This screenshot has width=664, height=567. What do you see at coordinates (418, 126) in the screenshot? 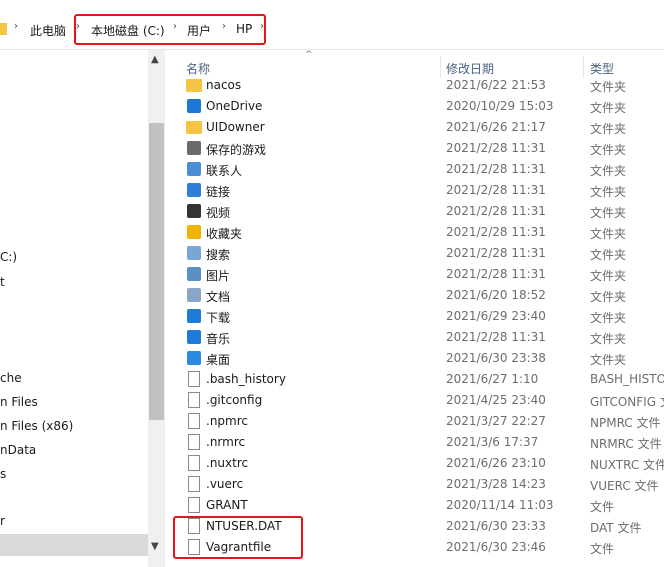
I see `table-row: UIDowner 2021/6/26 21:17 文件夹` at bounding box center [418, 126].